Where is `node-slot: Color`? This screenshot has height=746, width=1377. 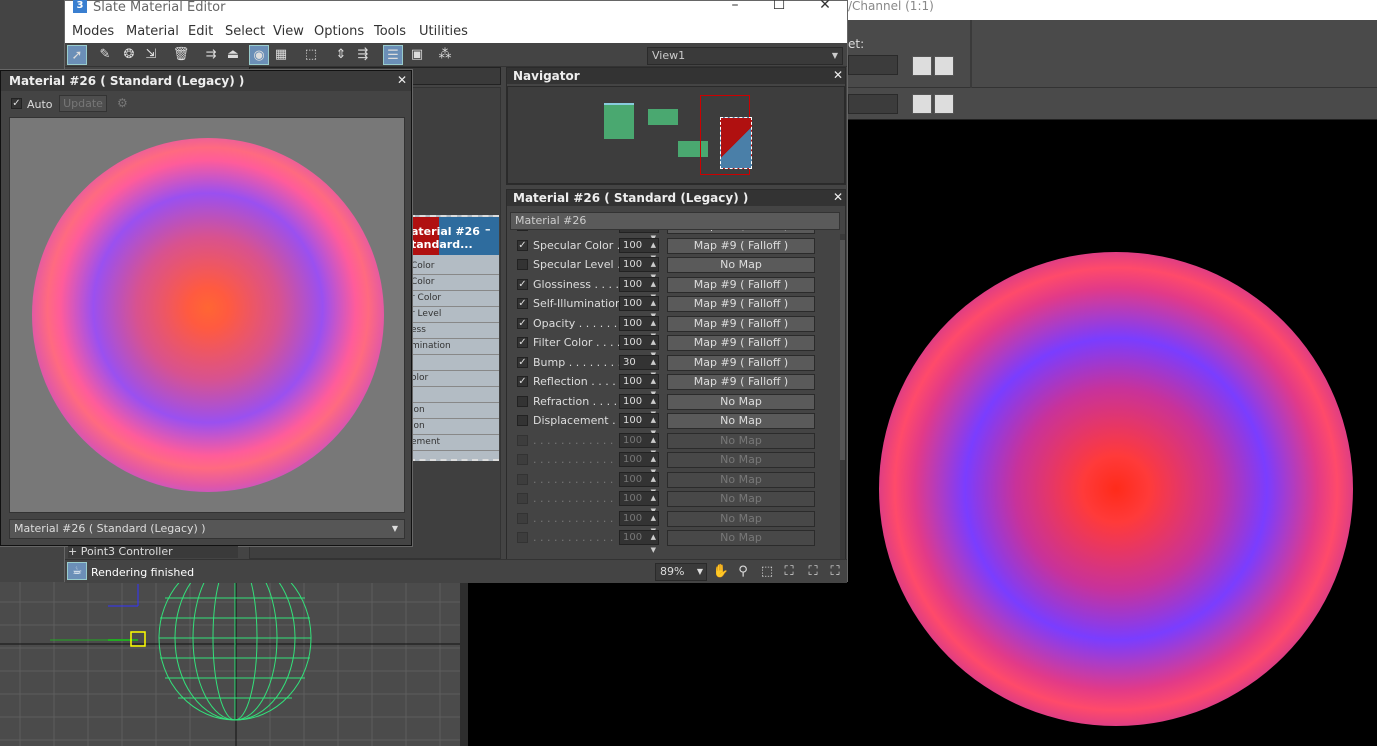 node-slot: Color is located at coordinates (455, 267).